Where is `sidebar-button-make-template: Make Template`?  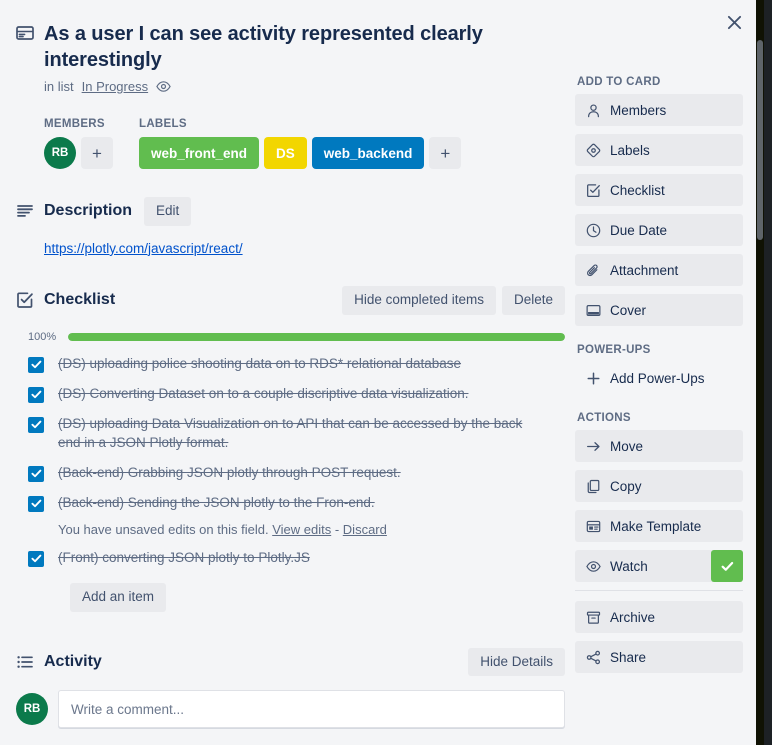 sidebar-button-make-template: Make Template is located at coordinates (659, 526).